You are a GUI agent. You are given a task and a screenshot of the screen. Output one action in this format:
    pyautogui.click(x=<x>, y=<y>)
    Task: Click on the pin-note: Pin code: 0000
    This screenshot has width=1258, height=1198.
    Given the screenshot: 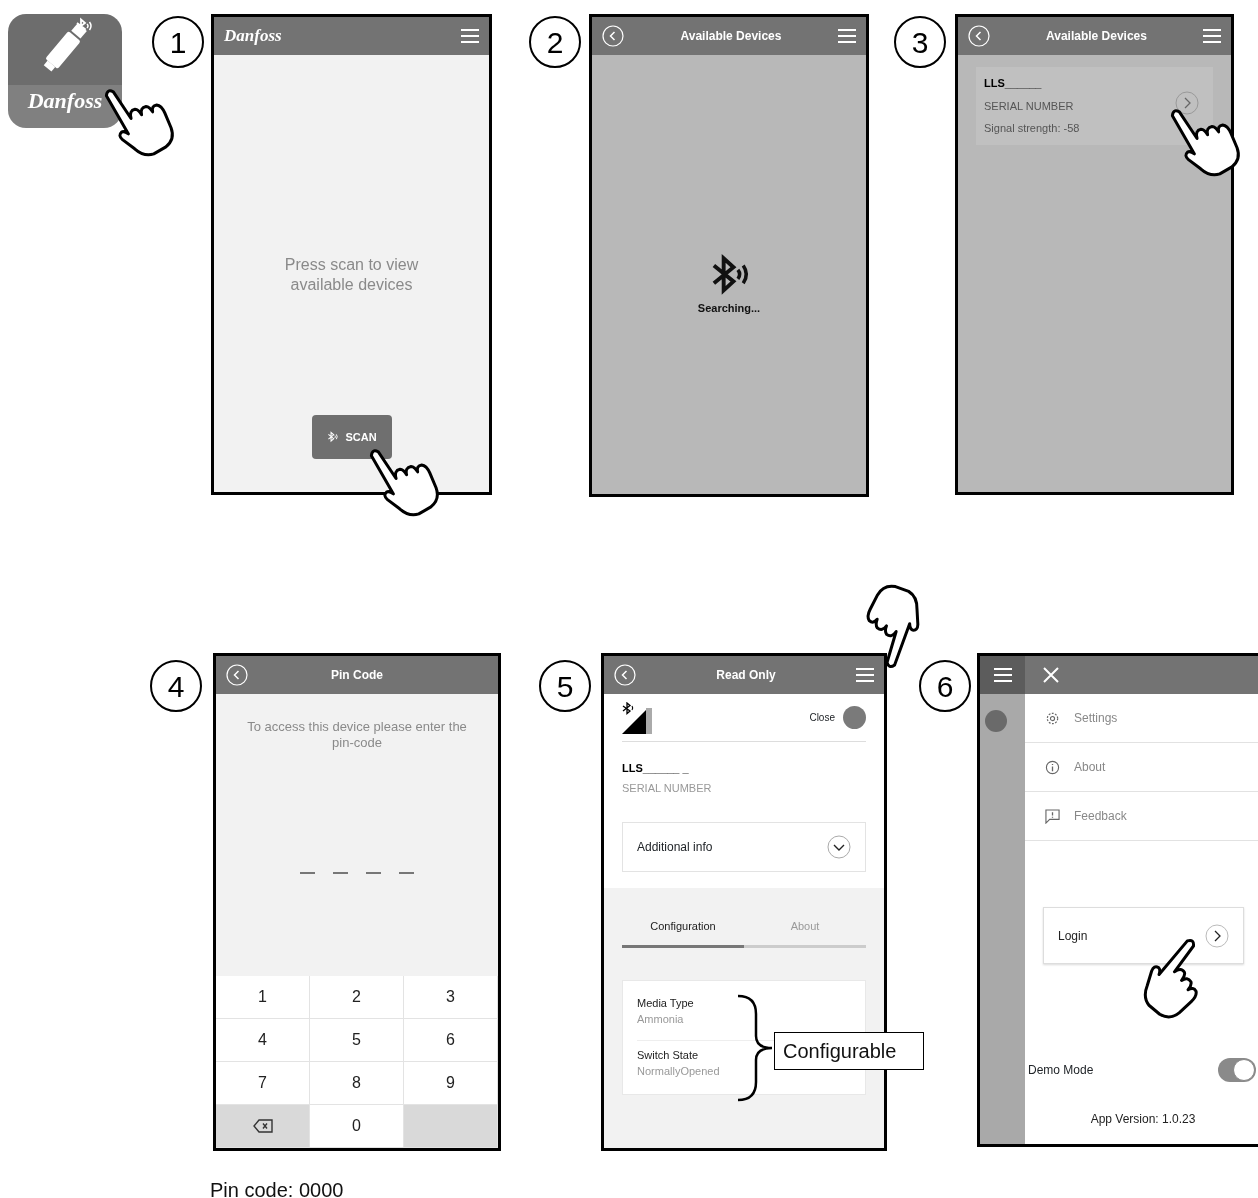 What is the action you would take?
    pyautogui.click(x=277, y=1188)
    